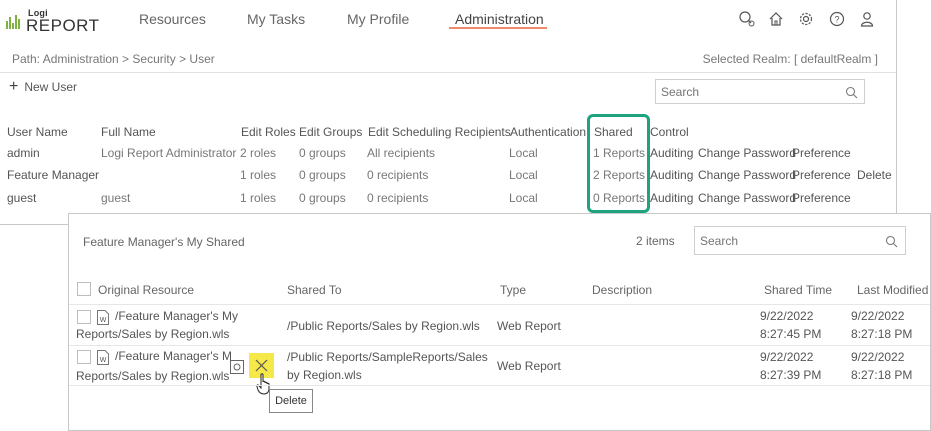 The height and width of the screenshot is (431, 931). What do you see at coordinates (499, 19) in the screenshot?
I see `nav-administration: Administration` at bounding box center [499, 19].